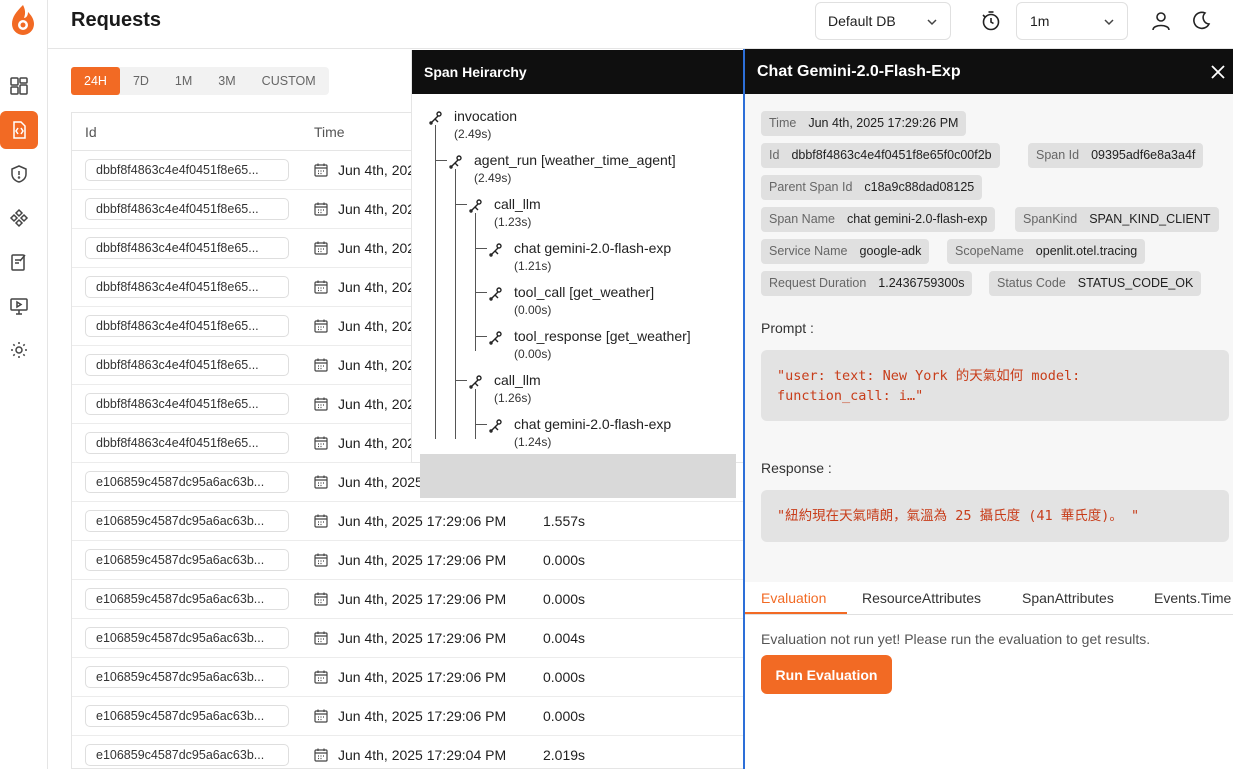  Describe the element at coordinates (598, 392) in the screenshot. I see `span-tree-node: call_llm (1.26s)` at that location.